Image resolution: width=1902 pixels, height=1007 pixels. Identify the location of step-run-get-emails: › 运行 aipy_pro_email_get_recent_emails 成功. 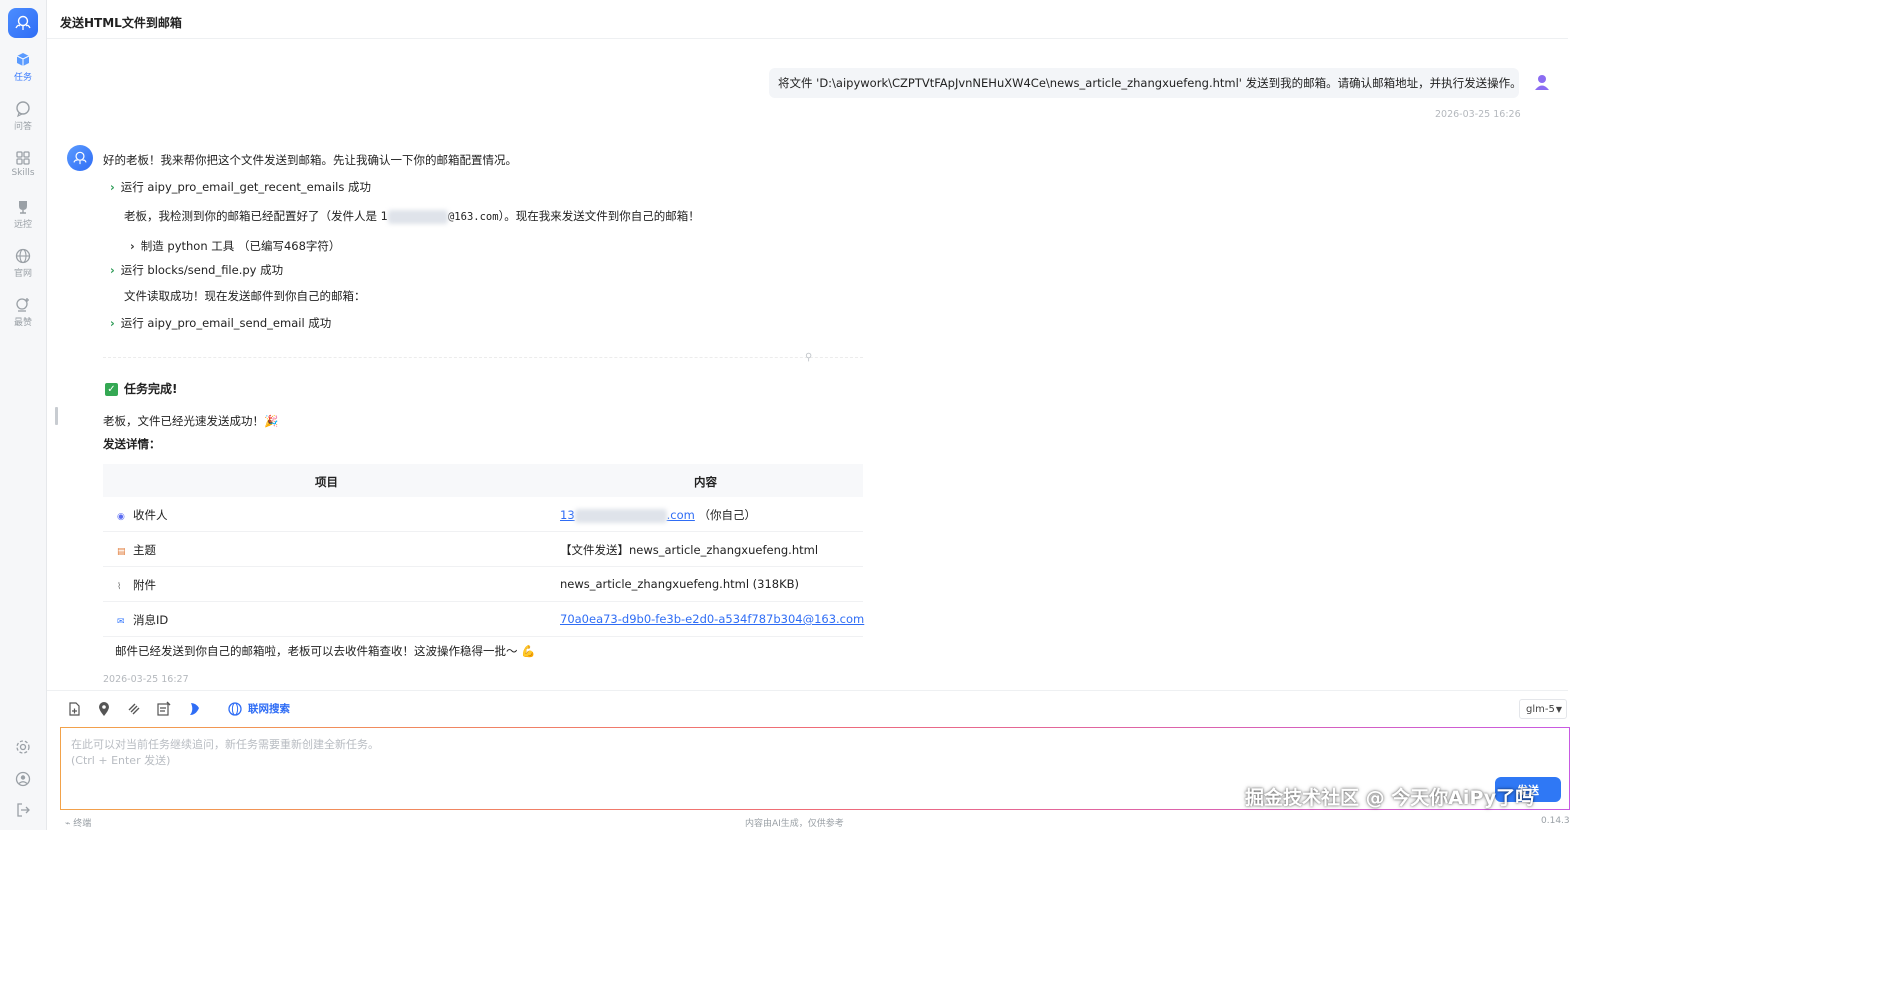
(240, 187).